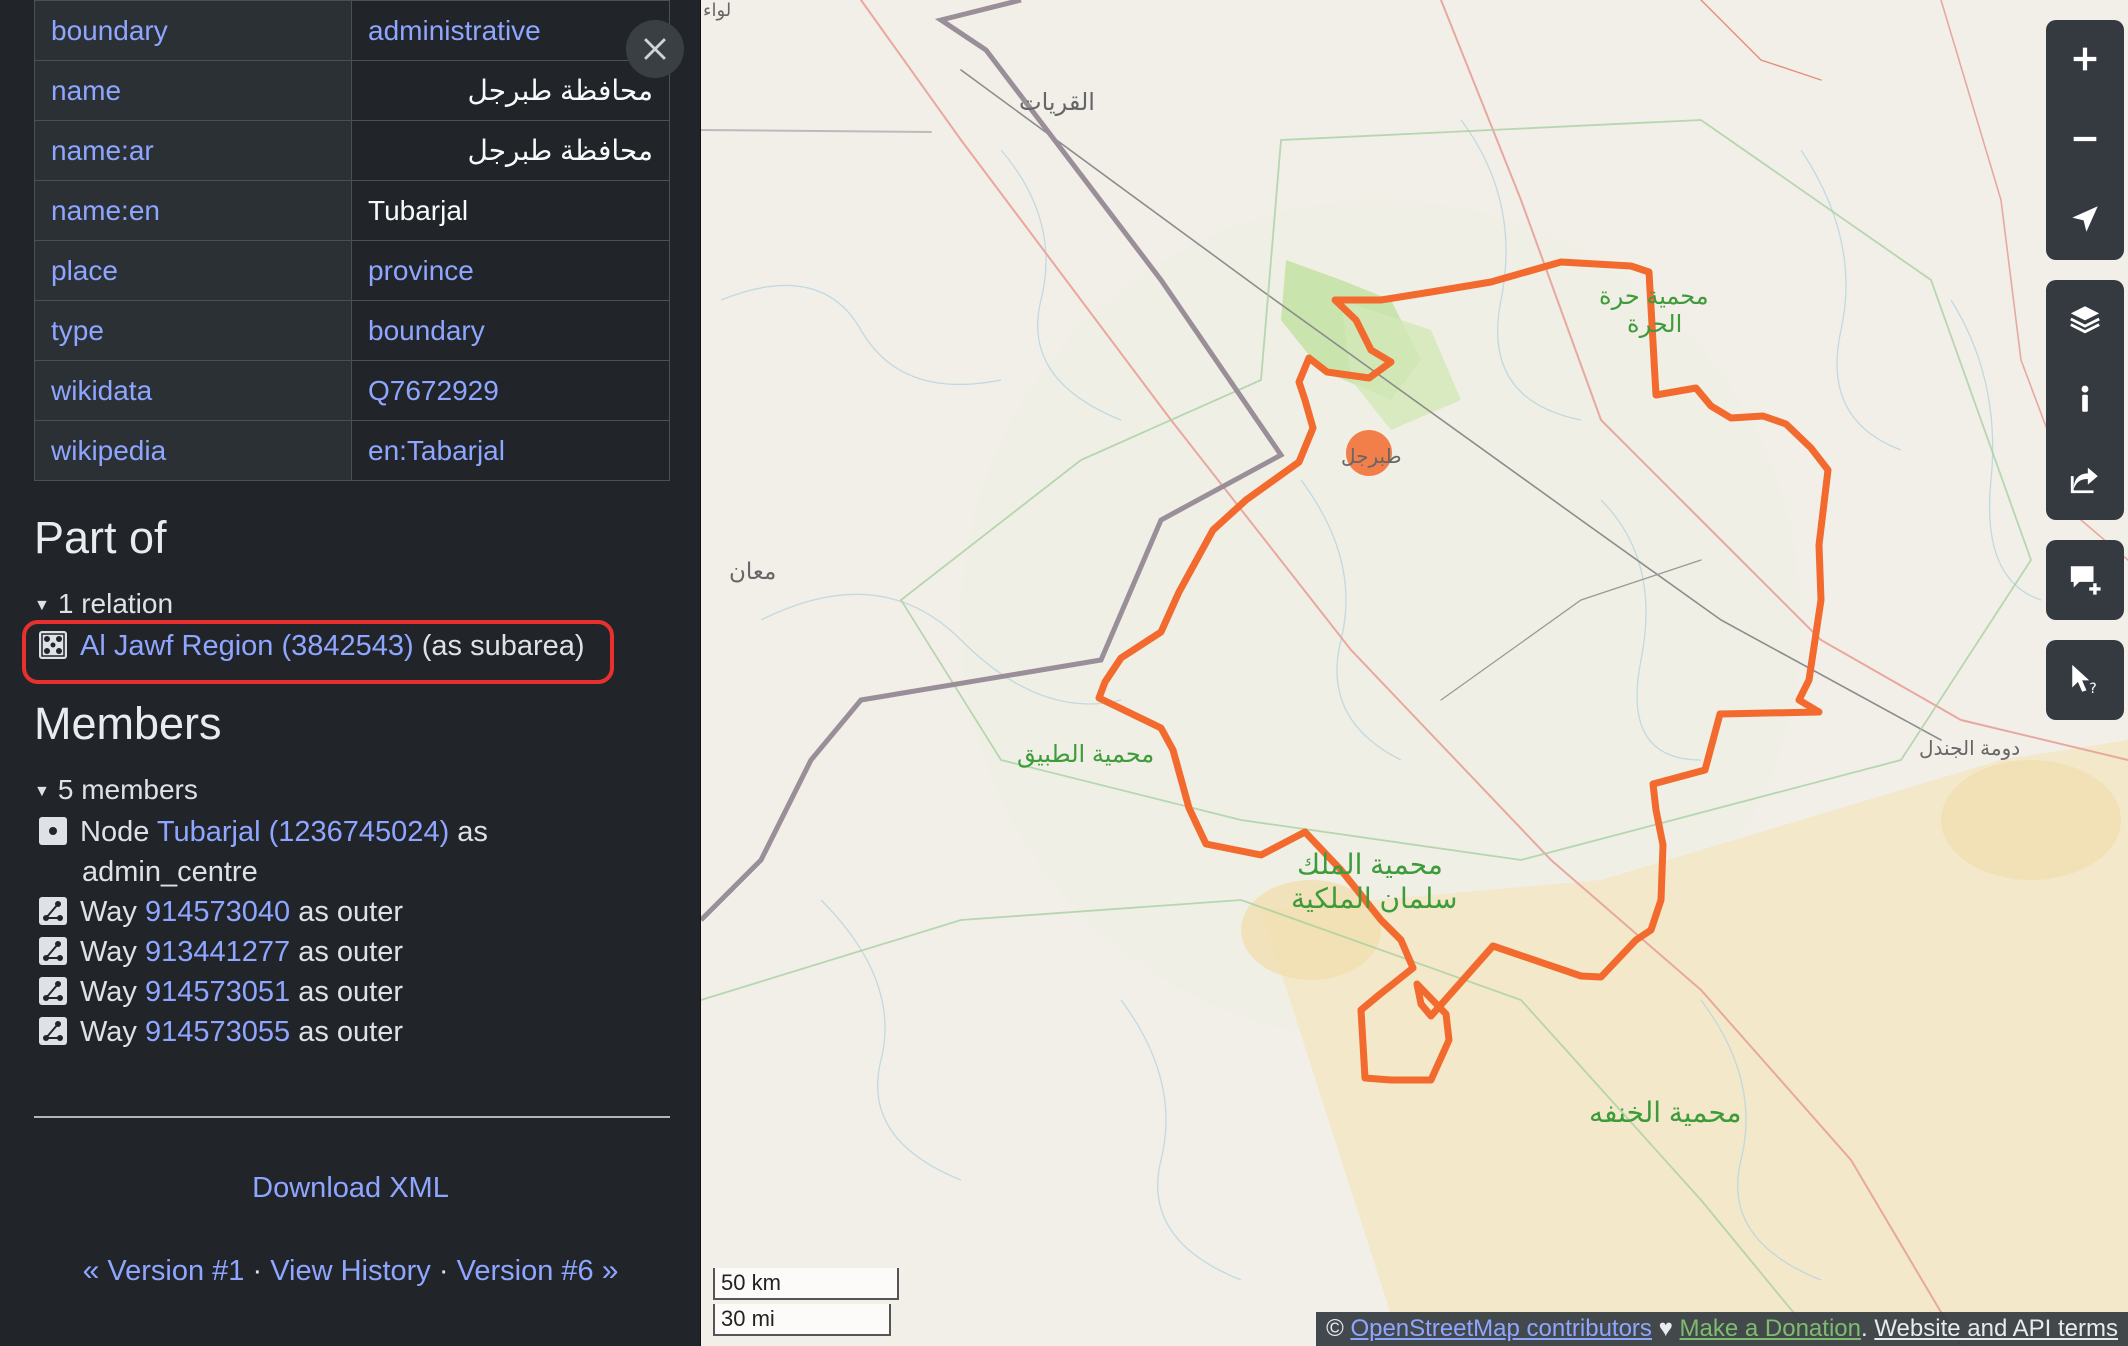 The image size is (2128, 1346). I want to click on member-way-item: Way 914573051 as outer, so click(220, 992).